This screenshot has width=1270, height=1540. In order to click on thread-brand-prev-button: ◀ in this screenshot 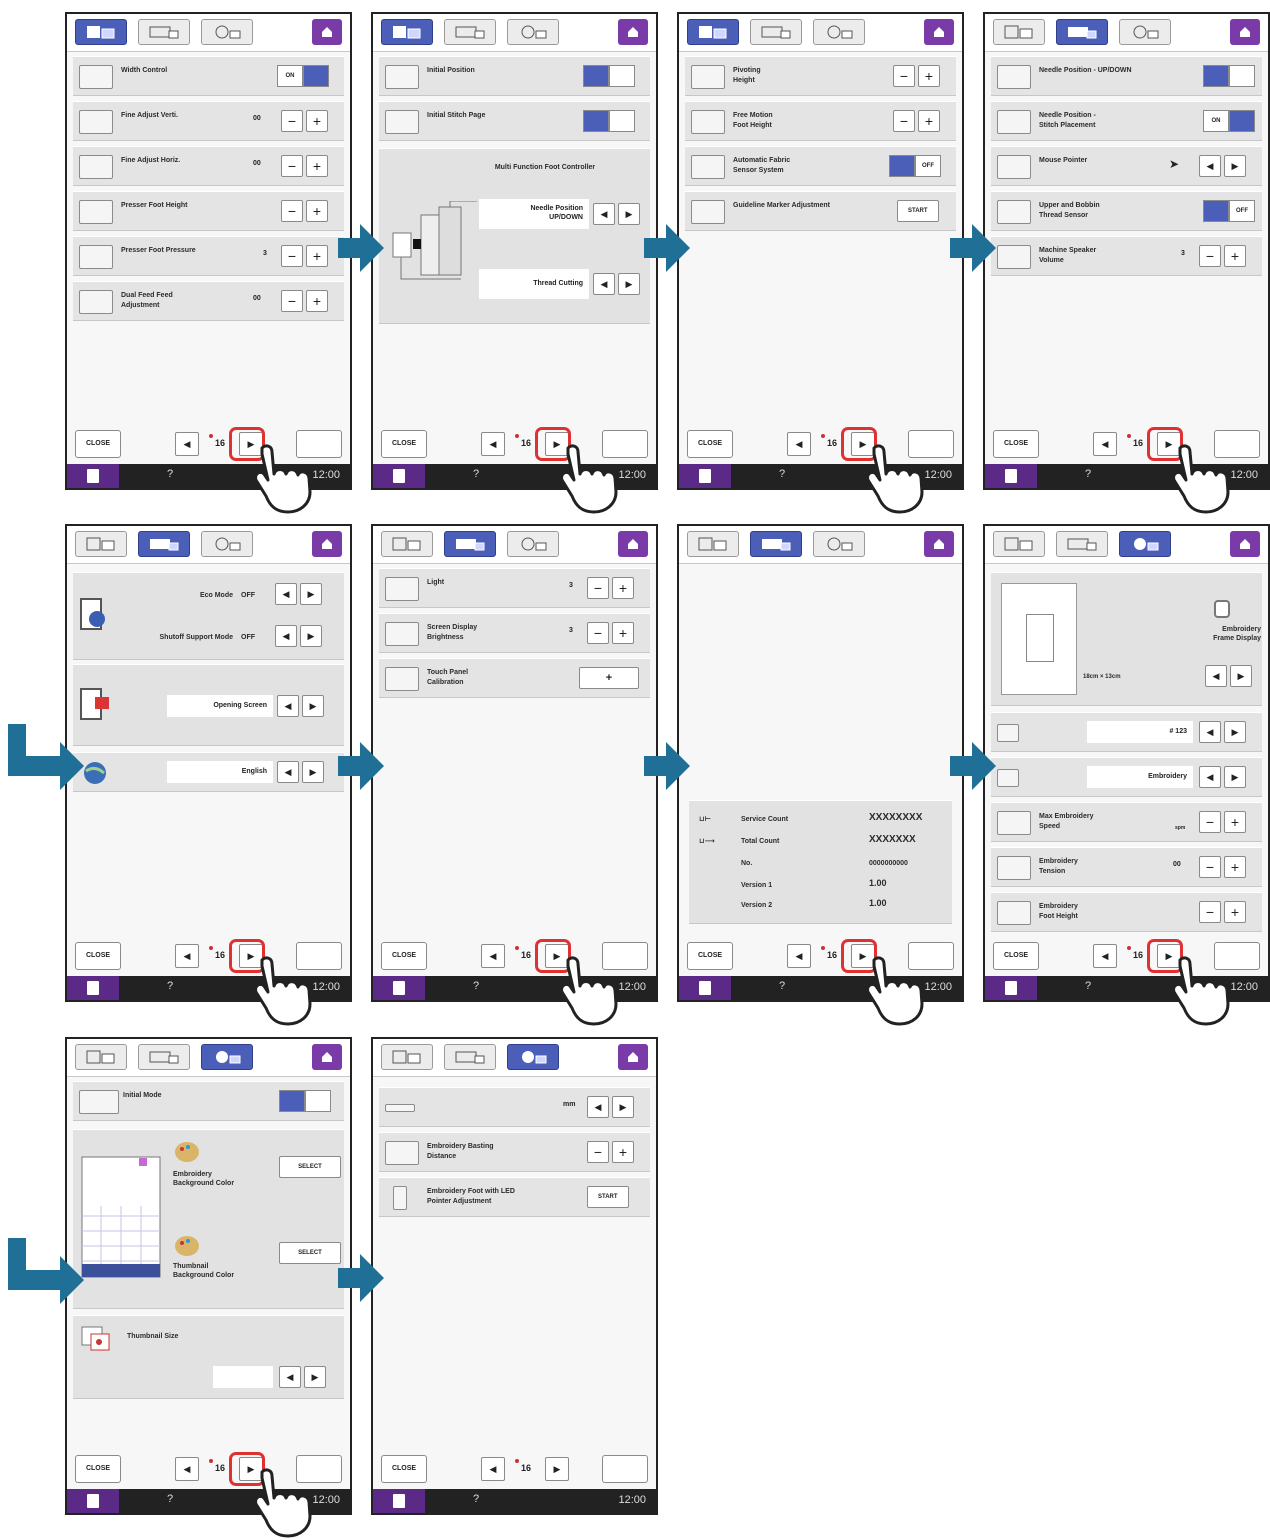, I will do `click(1210, 777)`.